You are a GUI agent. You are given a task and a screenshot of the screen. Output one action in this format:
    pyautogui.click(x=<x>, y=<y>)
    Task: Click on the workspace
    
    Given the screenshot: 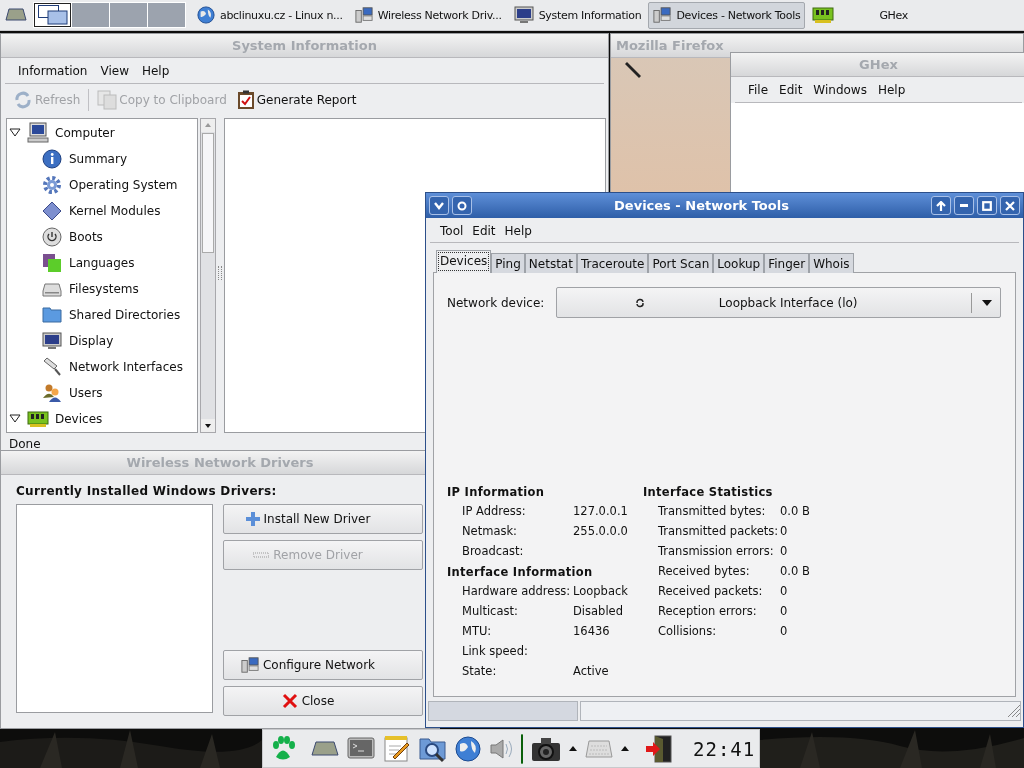 What is the action you would take?
    pyautogui.click(x=52, y=15)
    